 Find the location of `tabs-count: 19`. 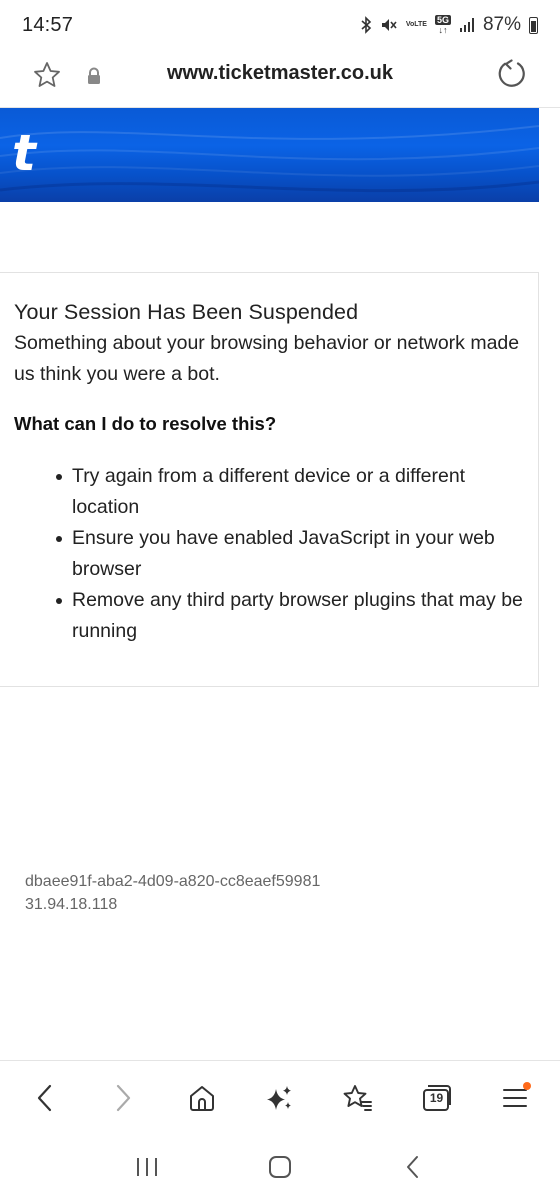

tabs-count: 19 is located at coordinates (436, 1097).